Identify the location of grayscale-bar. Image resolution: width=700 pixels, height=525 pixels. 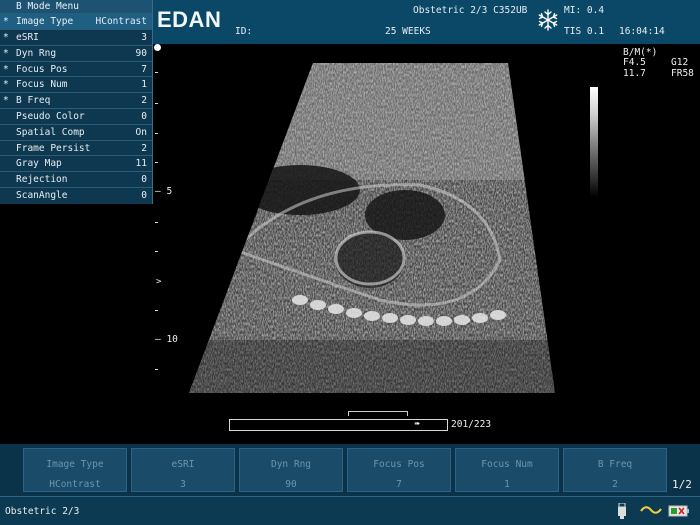
(594, 142).